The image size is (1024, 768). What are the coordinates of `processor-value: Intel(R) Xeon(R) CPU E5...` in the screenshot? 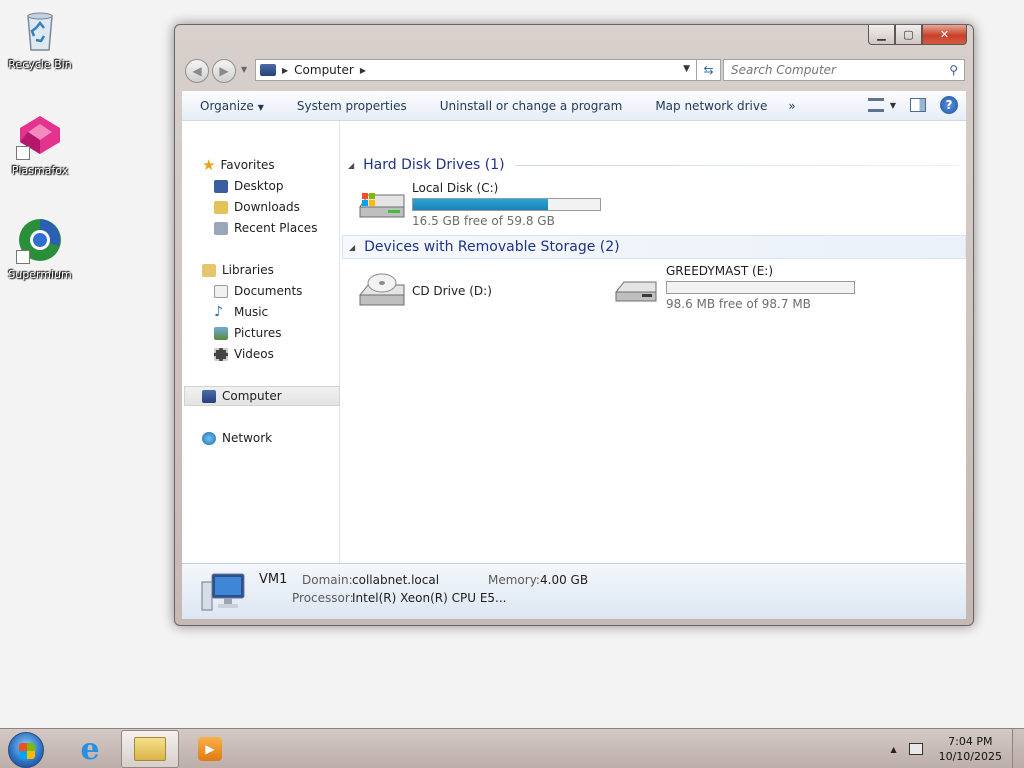 It's located at (429, 598).